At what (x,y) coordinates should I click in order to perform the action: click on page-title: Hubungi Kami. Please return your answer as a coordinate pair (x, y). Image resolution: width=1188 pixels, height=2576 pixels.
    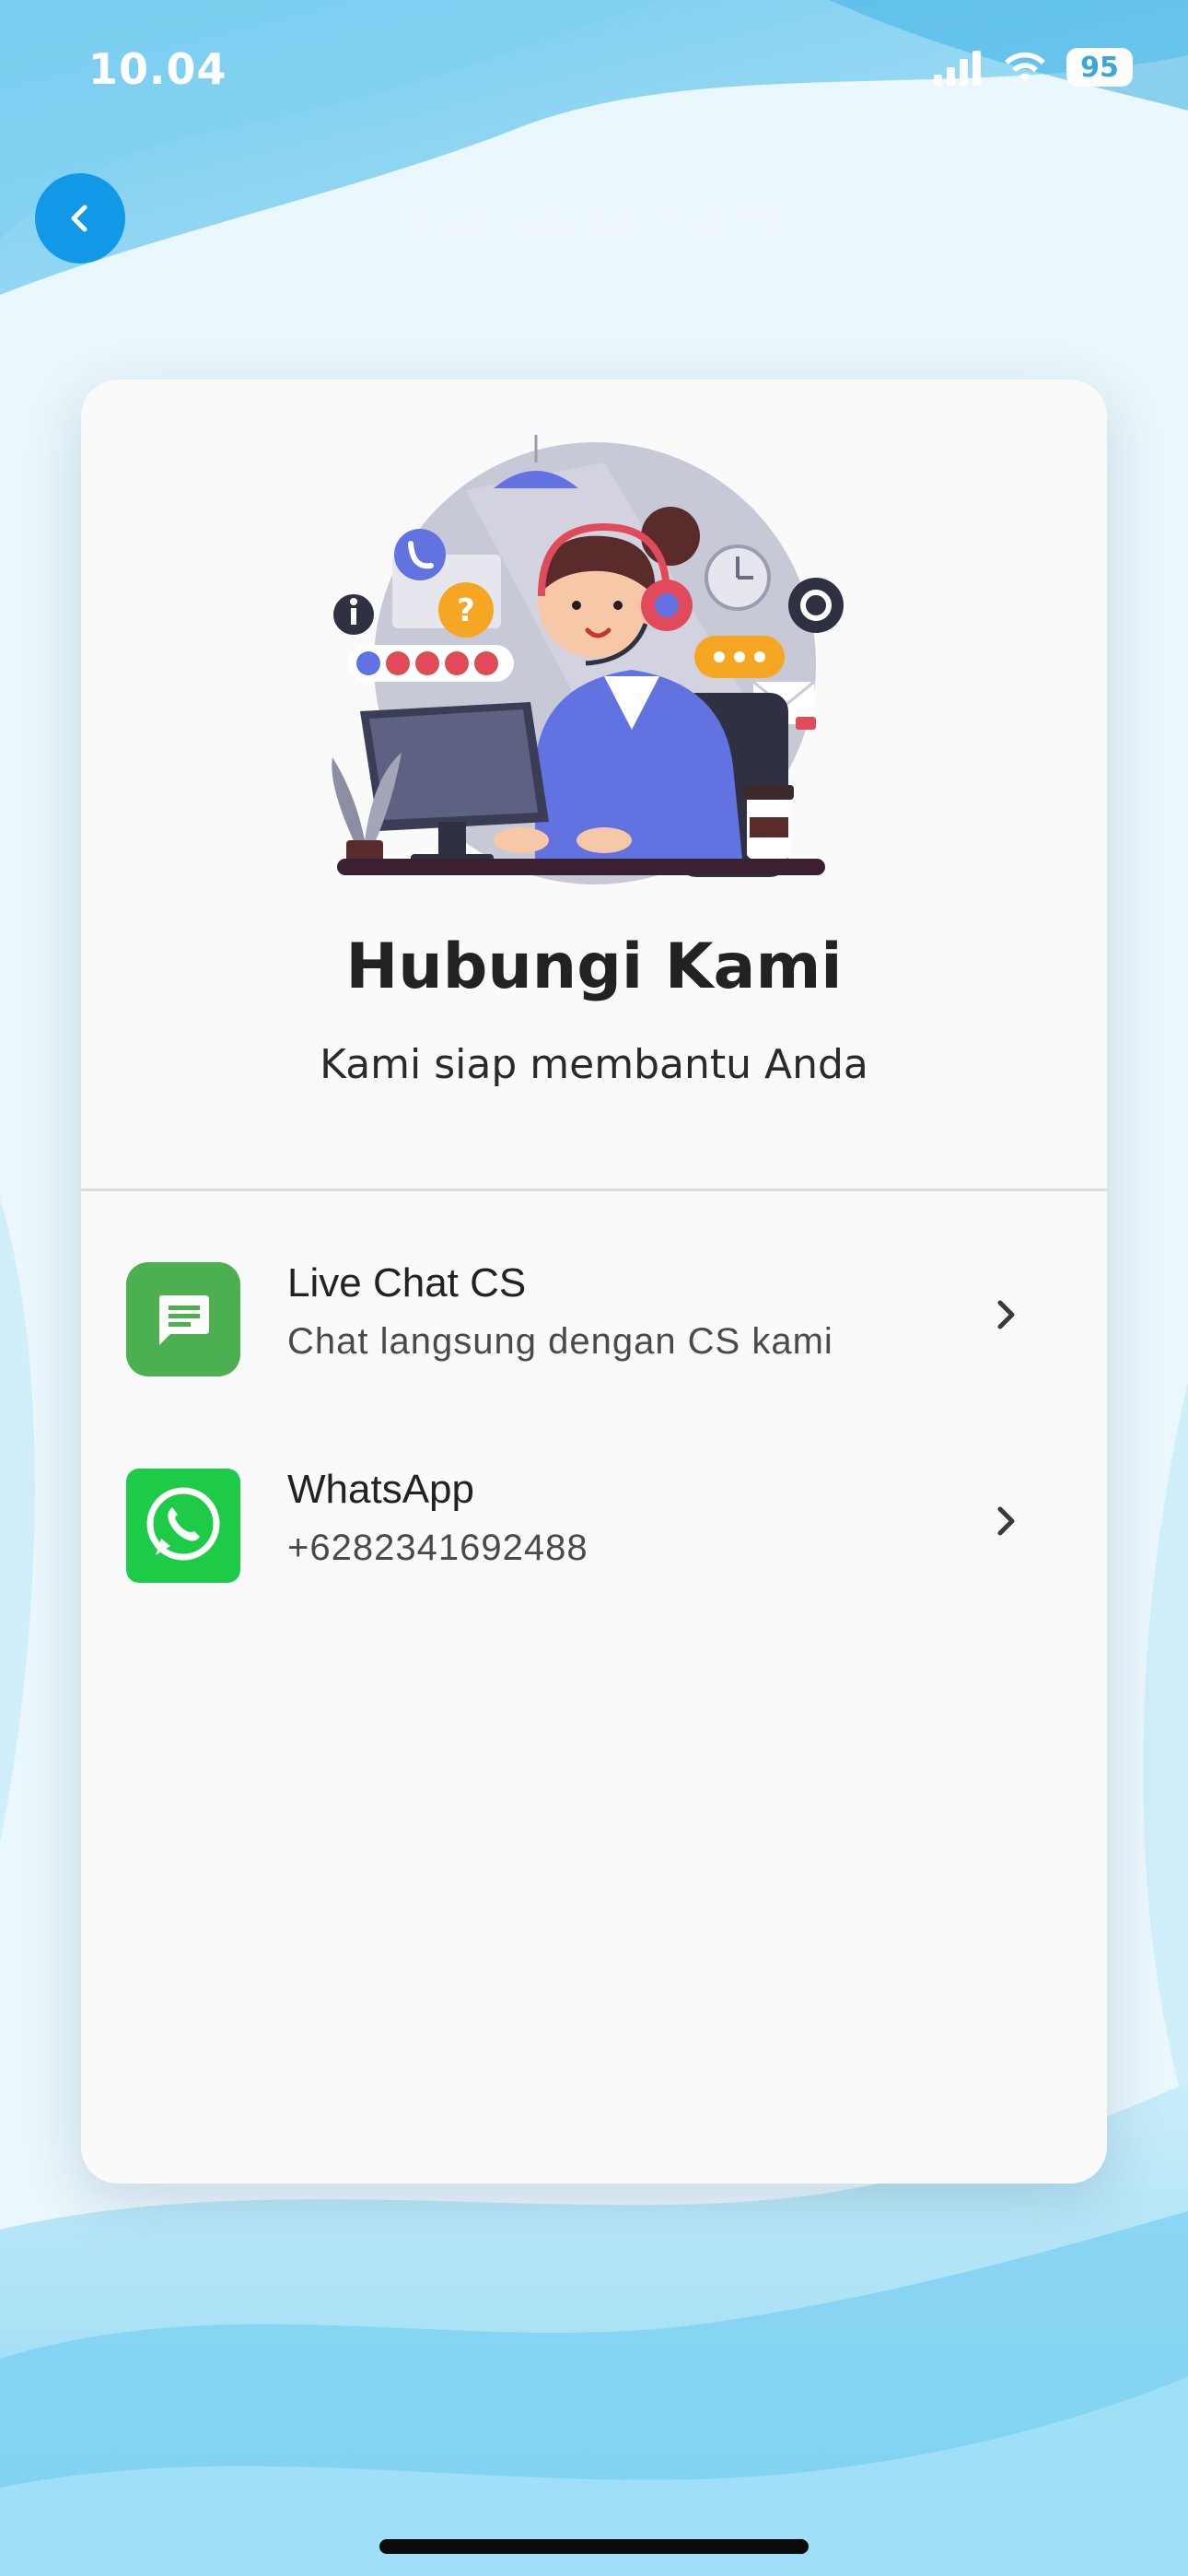
    Looking at the image, I should click on (594, 219).